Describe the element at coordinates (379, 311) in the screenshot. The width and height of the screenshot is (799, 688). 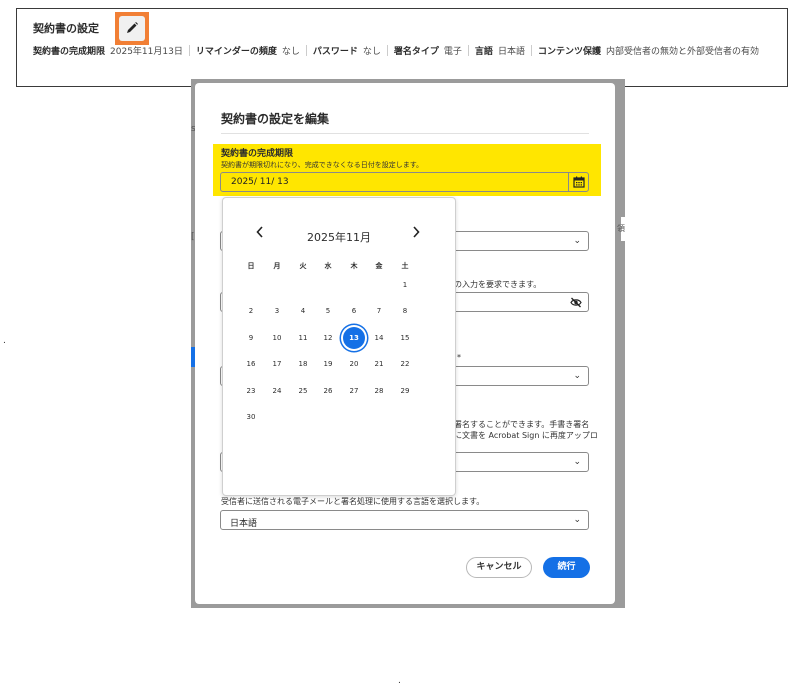
I see `calendar-day: 7` at that location.